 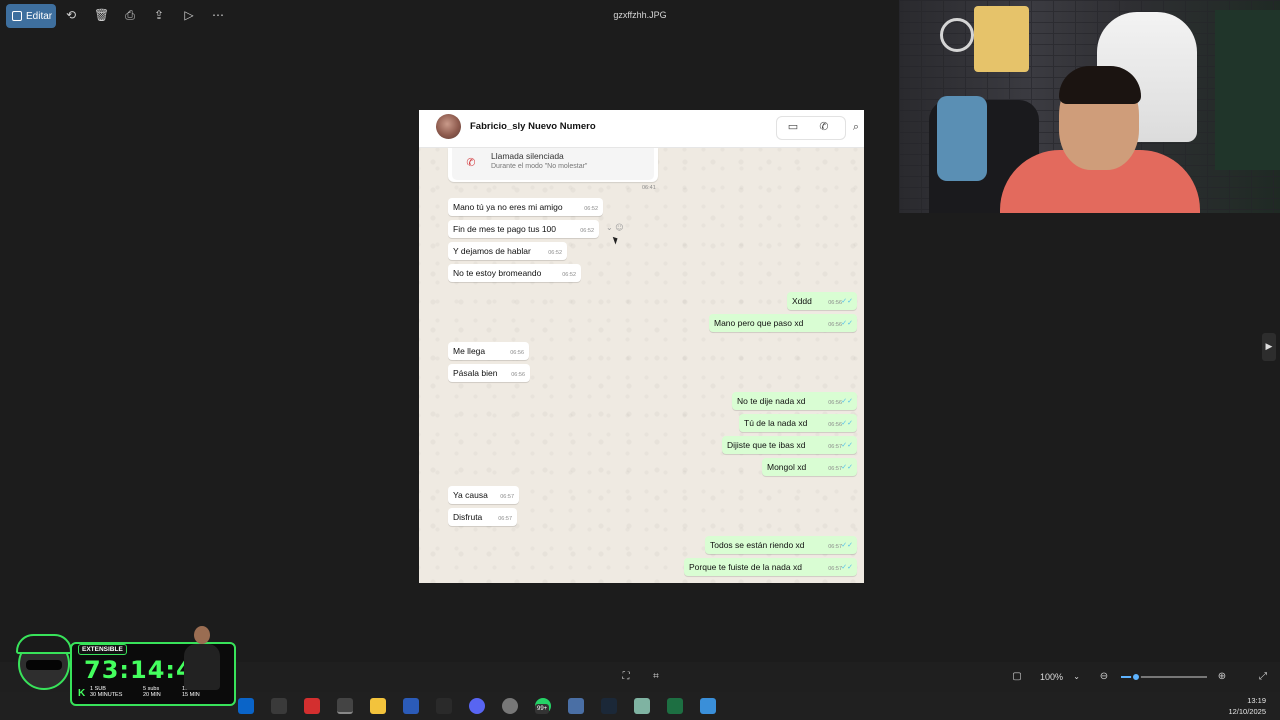 I want to click on shelf, so click(x=1247, y=90).